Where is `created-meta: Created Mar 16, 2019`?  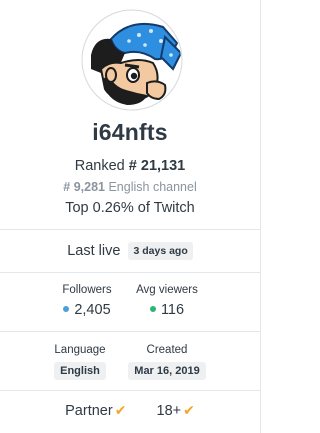
created-meta: Created Mar 16, 2019 is located at coordinates (167, 362).